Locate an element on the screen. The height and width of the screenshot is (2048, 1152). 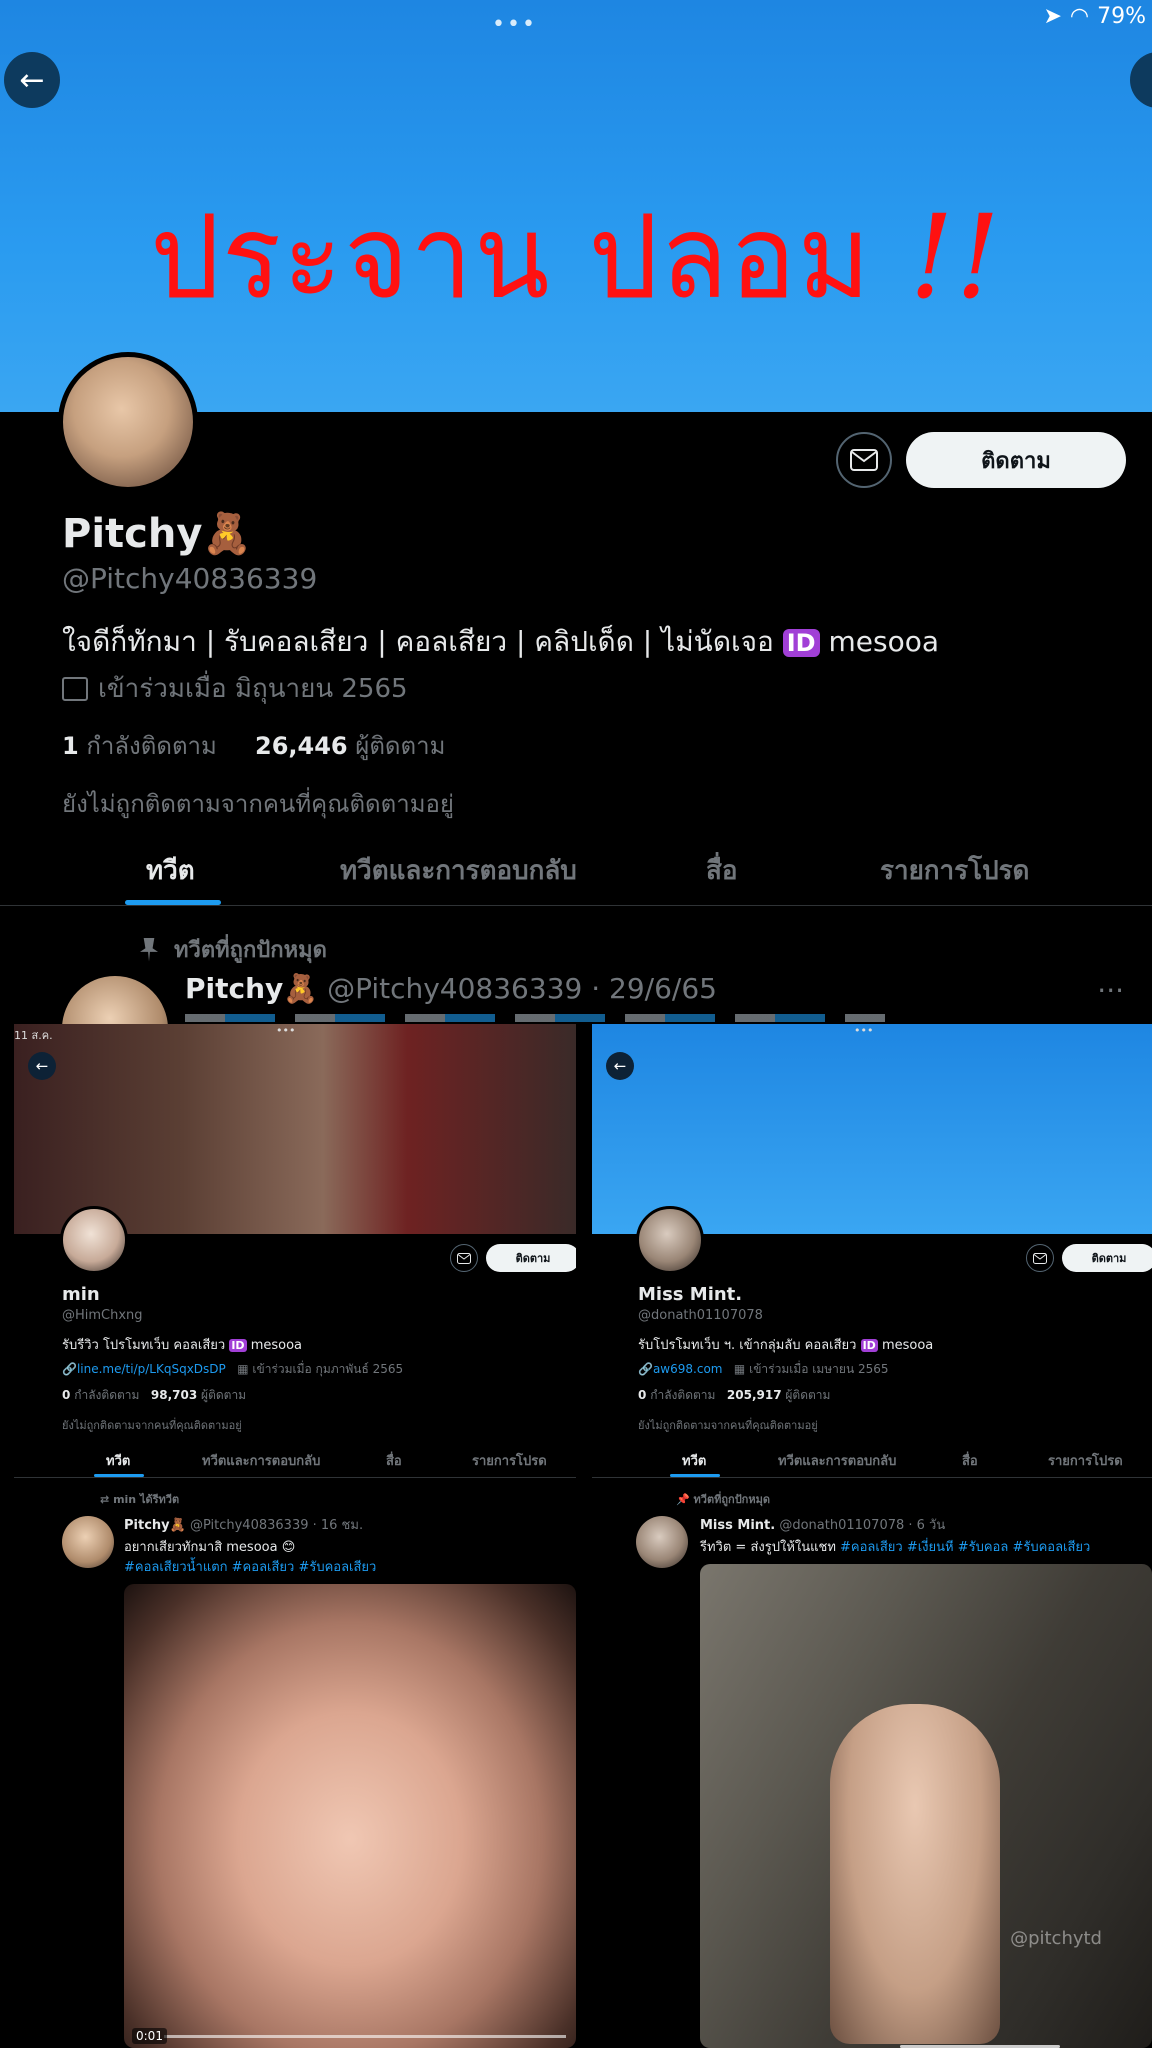
tweet-header: Pitchy🧸 @Pitchy40836339 · 29/6/65 is located at coordinates (451, 988).